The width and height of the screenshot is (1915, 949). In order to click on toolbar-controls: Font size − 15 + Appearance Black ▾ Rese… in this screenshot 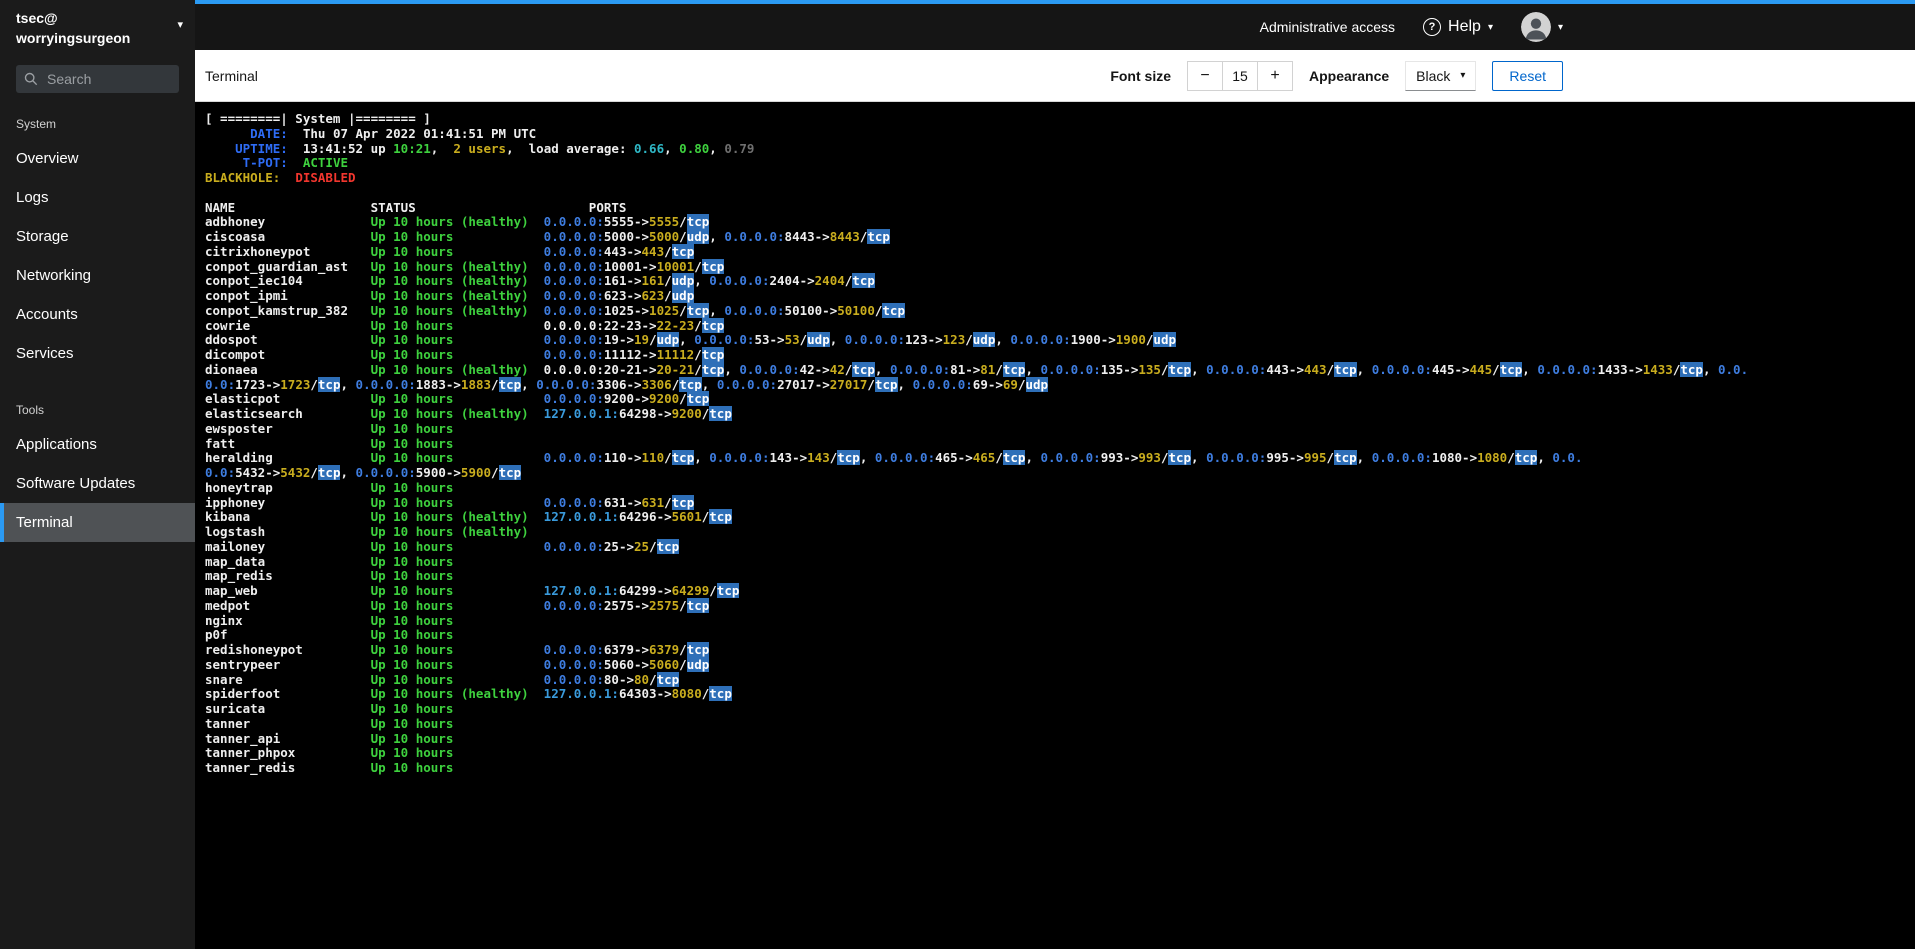, I will do `click(1336, 75)`.